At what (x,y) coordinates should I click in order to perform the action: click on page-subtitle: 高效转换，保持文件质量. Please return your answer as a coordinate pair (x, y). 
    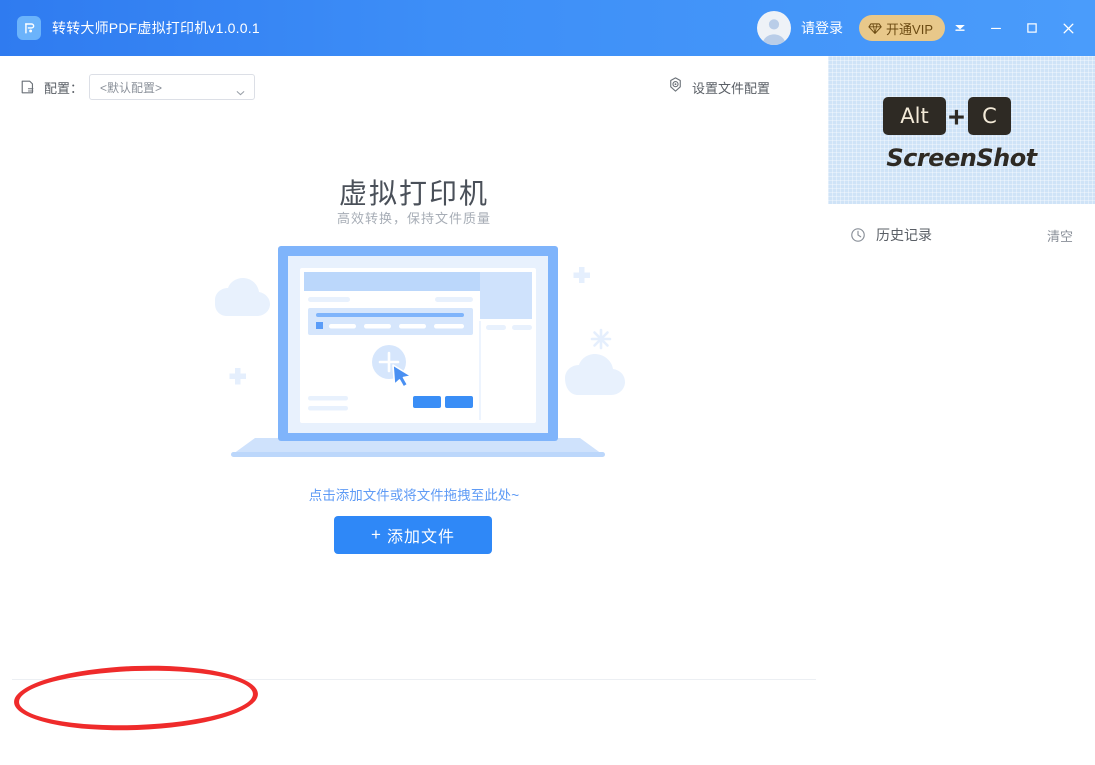
    Looking at the image, I should click on (413, 218).